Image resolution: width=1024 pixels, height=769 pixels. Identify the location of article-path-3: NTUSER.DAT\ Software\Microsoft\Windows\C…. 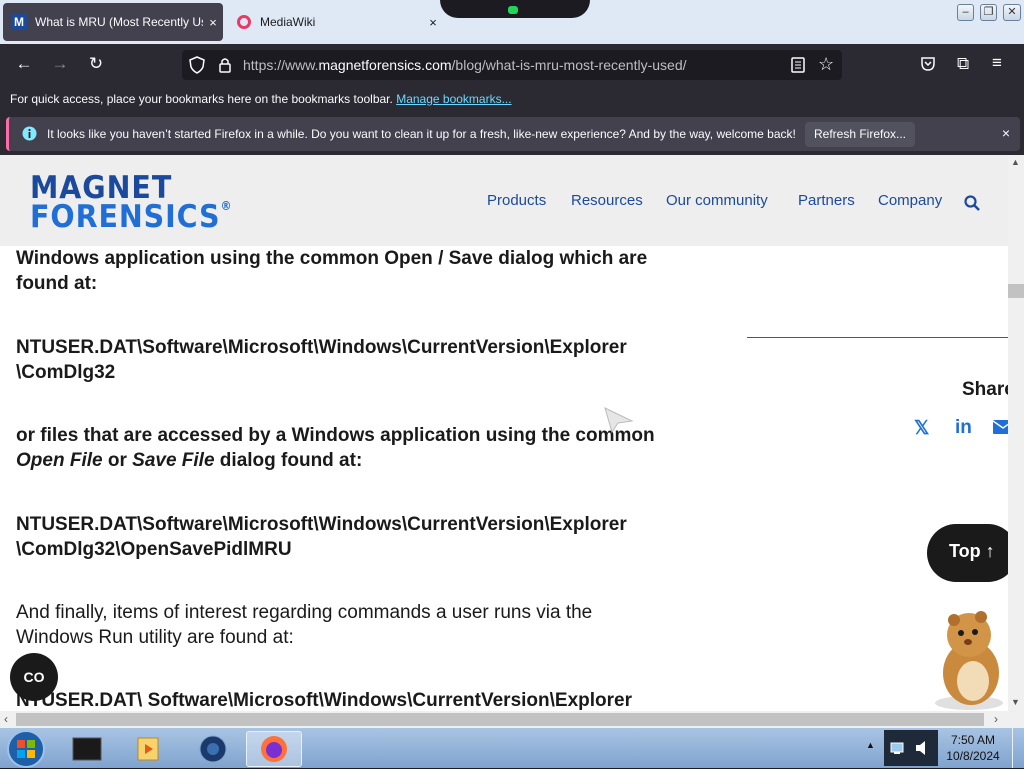
(324, 700).